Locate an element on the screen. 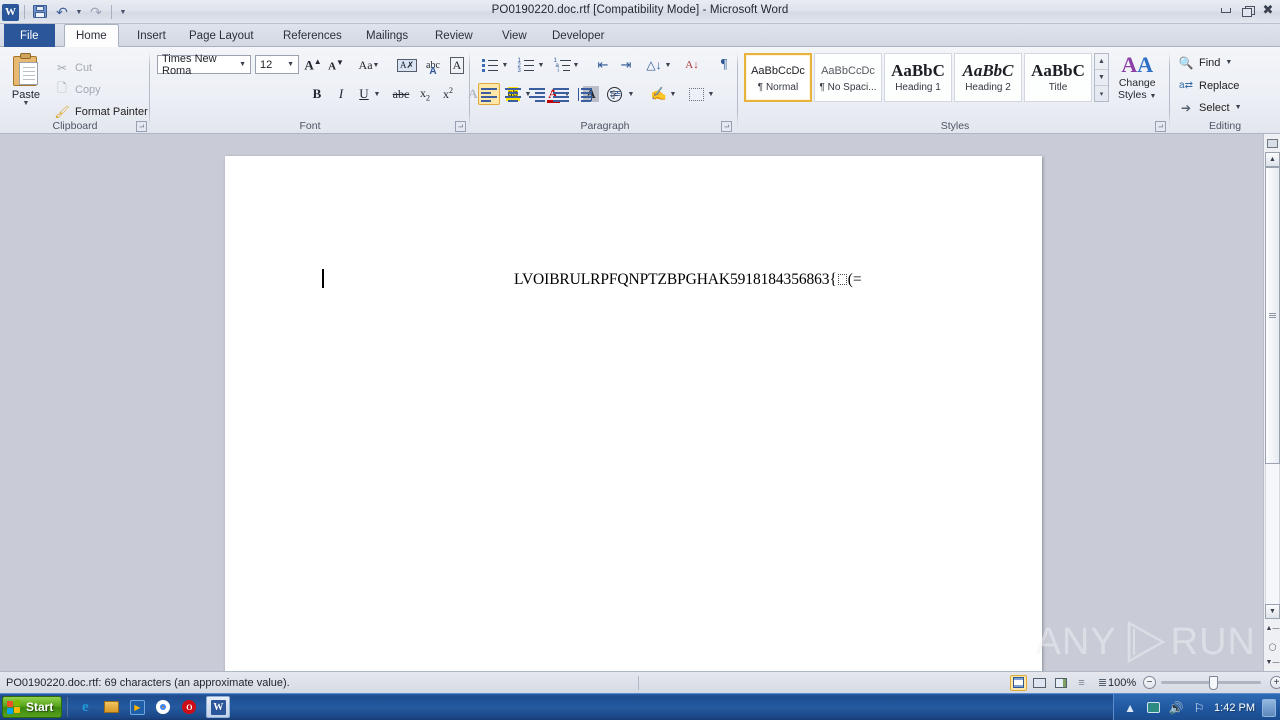 This screenshot has width=1280, height=720. minimize-icon is located at coordinates (1226, 10).